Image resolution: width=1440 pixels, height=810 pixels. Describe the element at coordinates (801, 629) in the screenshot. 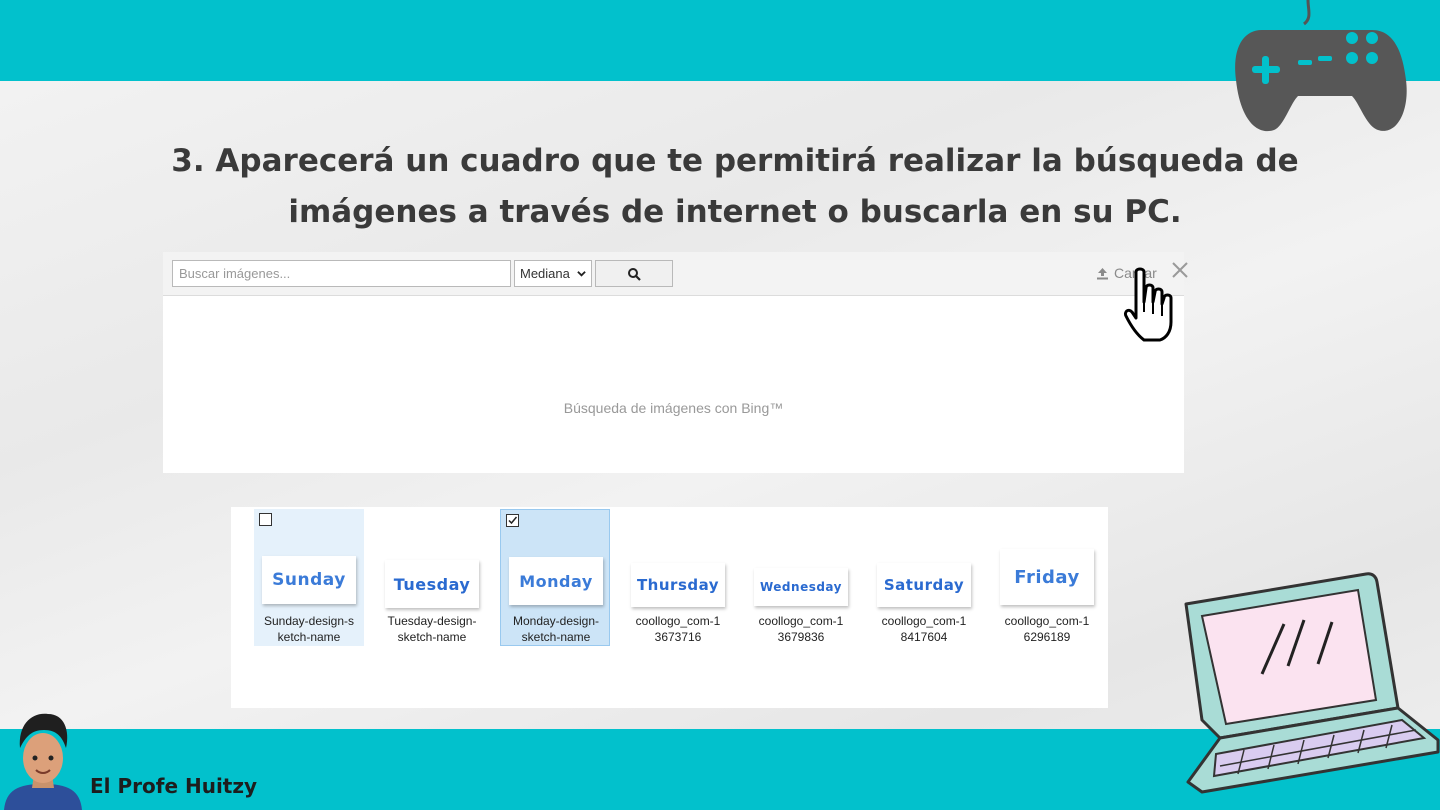

I see `file-name: coollogo_com-1 3679836` at that location.